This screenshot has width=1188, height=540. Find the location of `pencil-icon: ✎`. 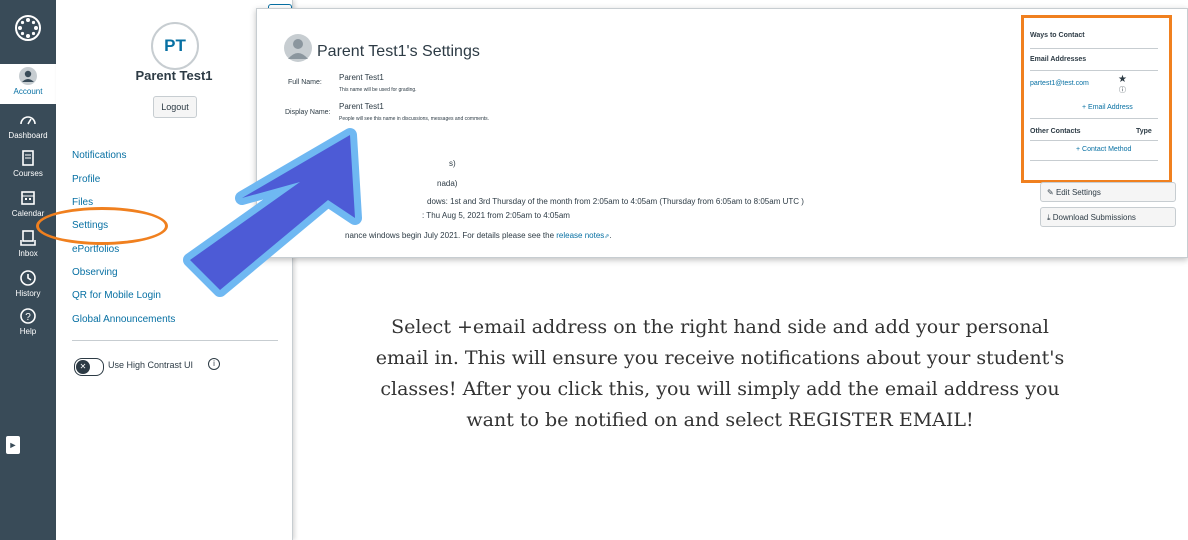

pencil-icon: ✎ is located at coordinates (1050, 192).